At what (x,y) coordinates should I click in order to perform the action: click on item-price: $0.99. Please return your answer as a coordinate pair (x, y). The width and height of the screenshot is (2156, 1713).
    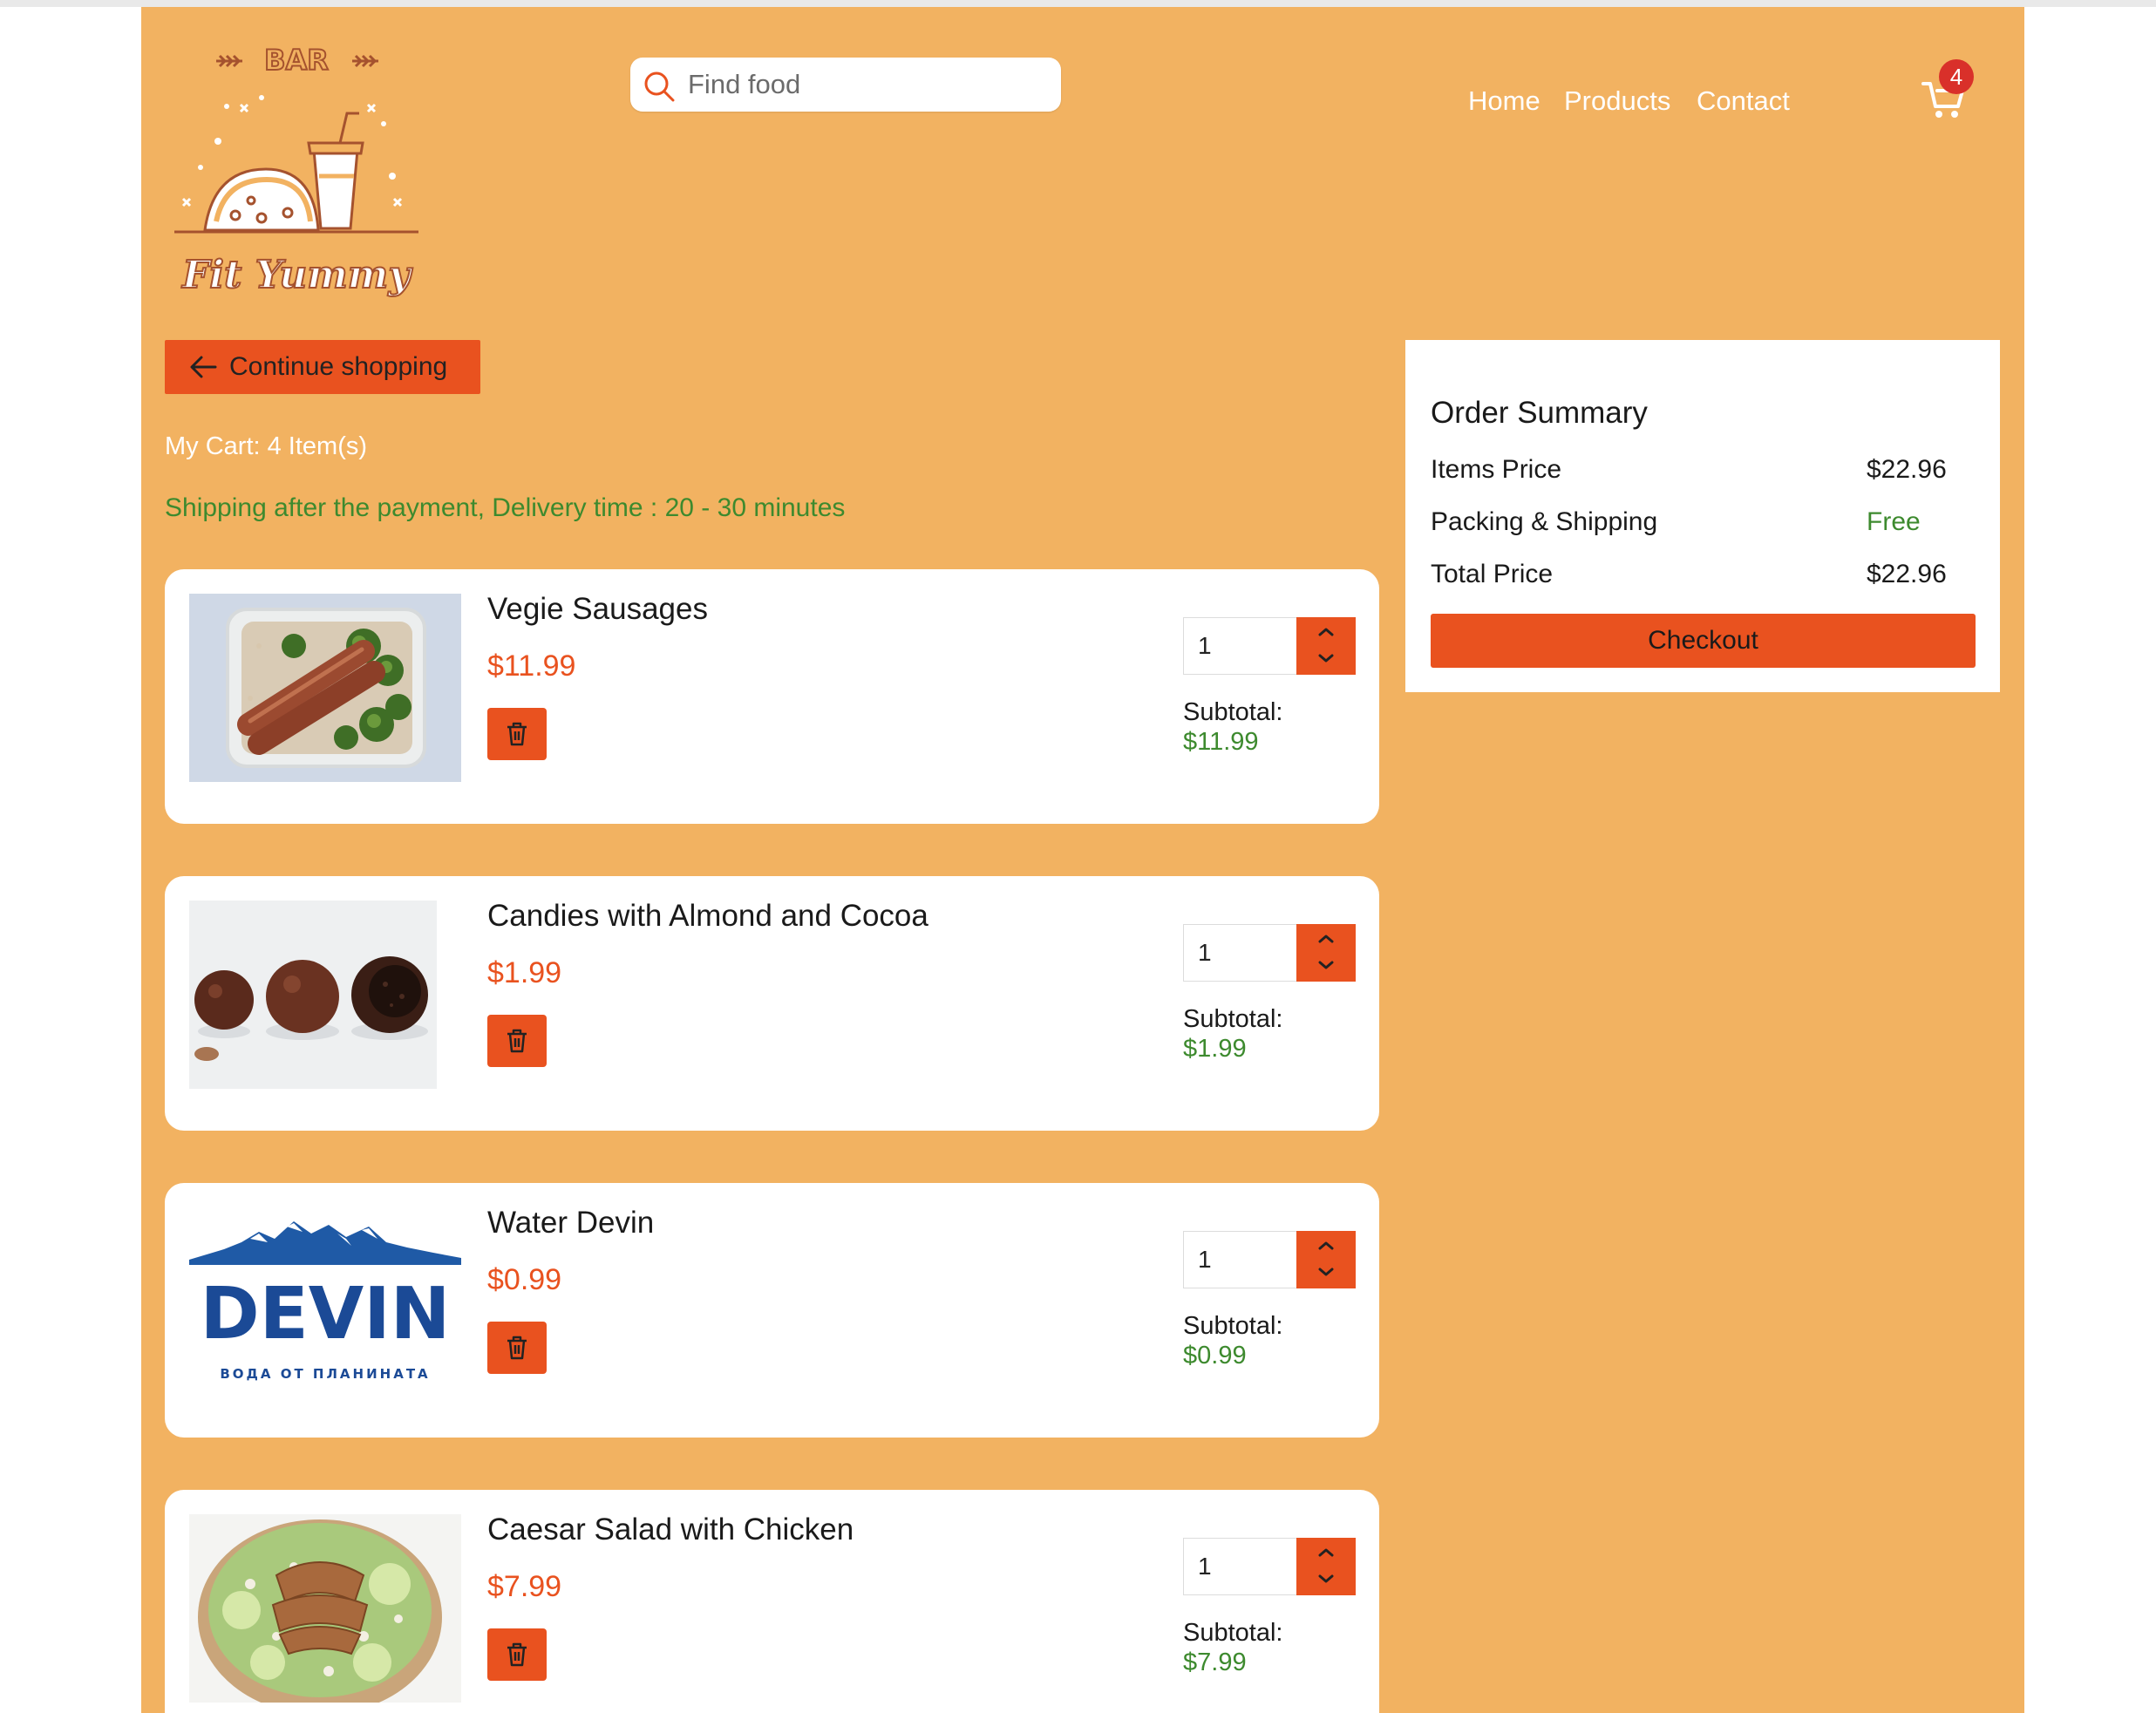
    Looking at the image, I should click on (524, 1279).